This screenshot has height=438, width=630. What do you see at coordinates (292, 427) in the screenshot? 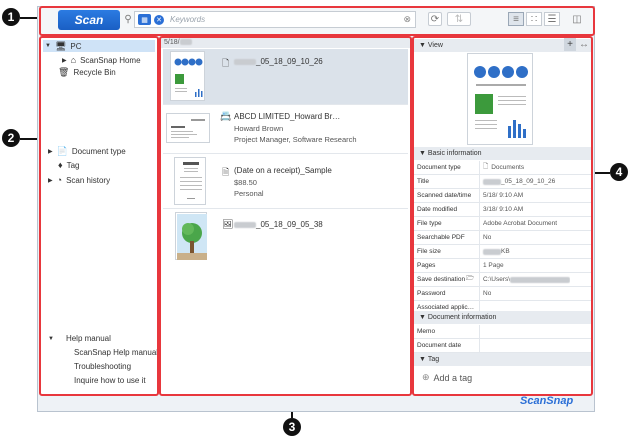
I see `callout-3: 3` at bounding box center [292, 427].